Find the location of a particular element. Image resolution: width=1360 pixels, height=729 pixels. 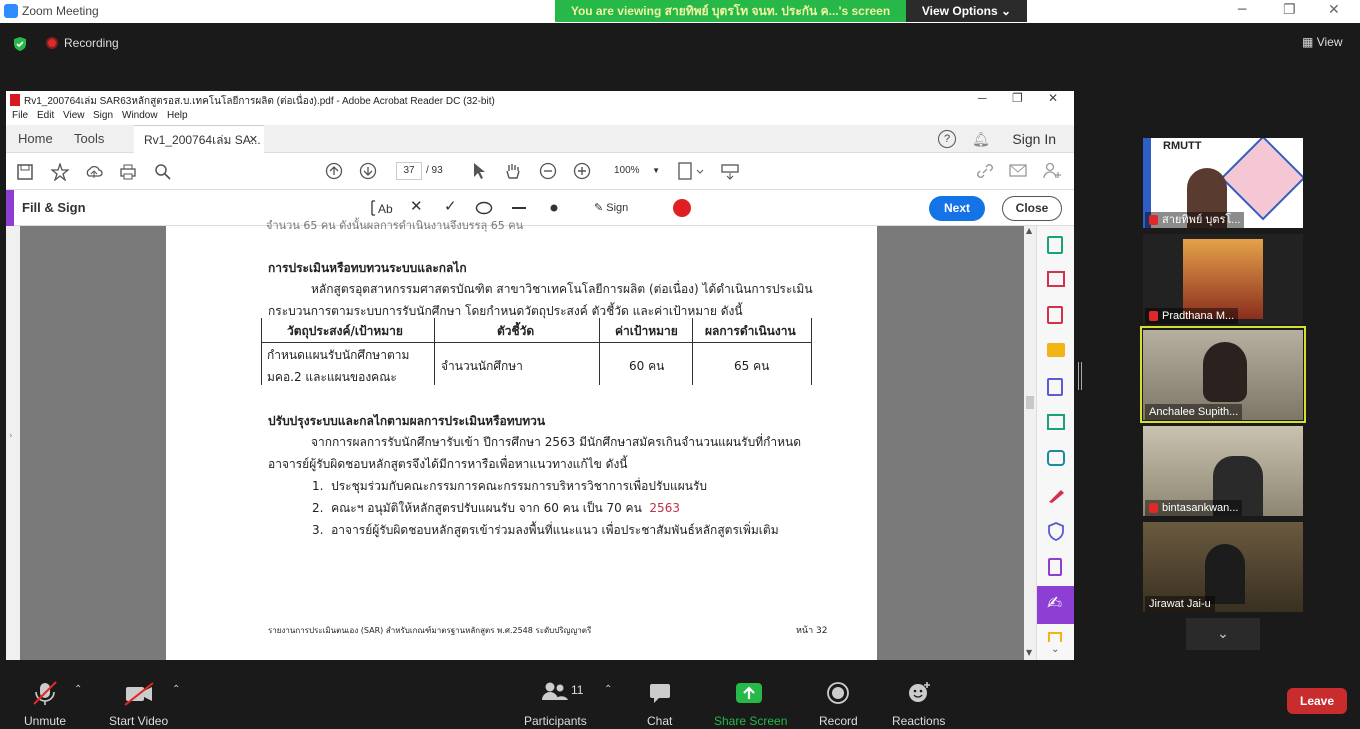

table-cell-objective-2: มคอ.2 และแผนของคณะ is located at coordinates (332, 377).